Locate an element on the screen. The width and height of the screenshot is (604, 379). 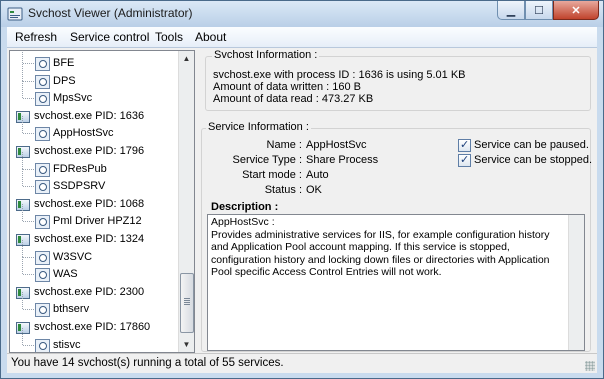
tree-node-service: SSDPSRV is located at coordinates (94, 182).